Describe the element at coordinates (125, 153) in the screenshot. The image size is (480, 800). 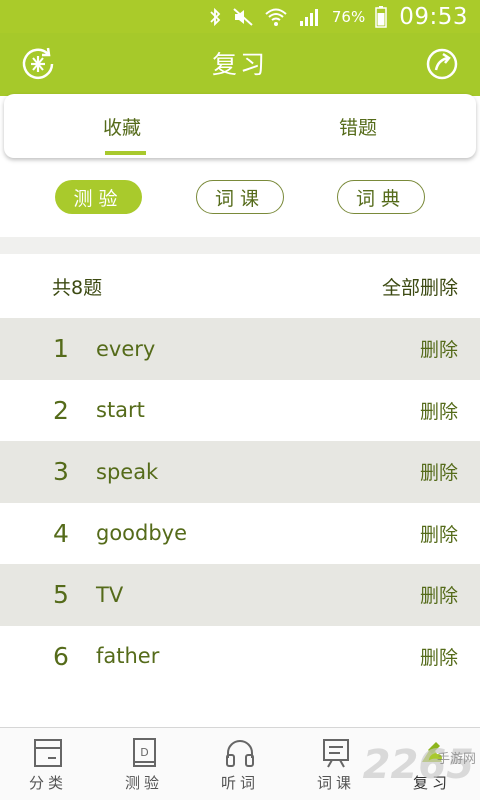
I see `active-tab-indicator` at that location.